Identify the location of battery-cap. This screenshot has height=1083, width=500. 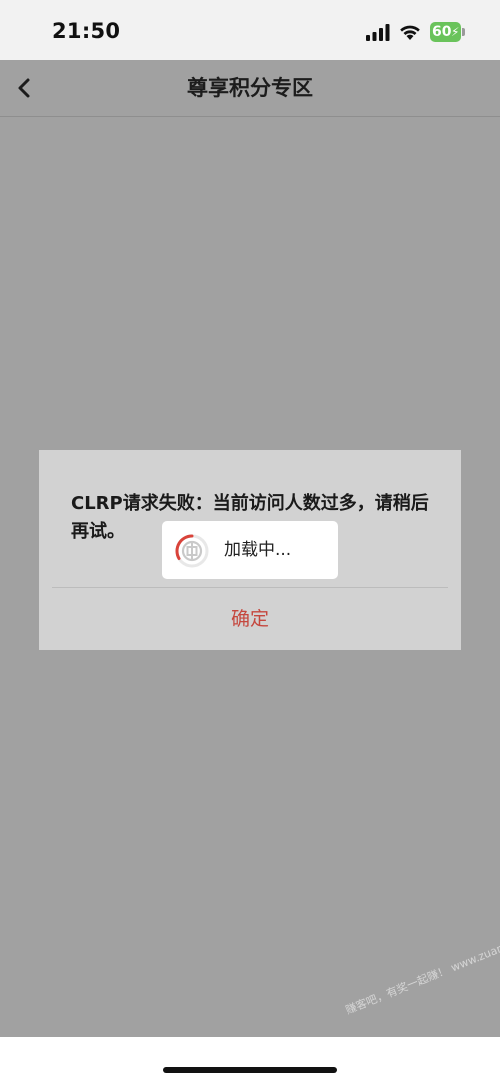
(463, 32).